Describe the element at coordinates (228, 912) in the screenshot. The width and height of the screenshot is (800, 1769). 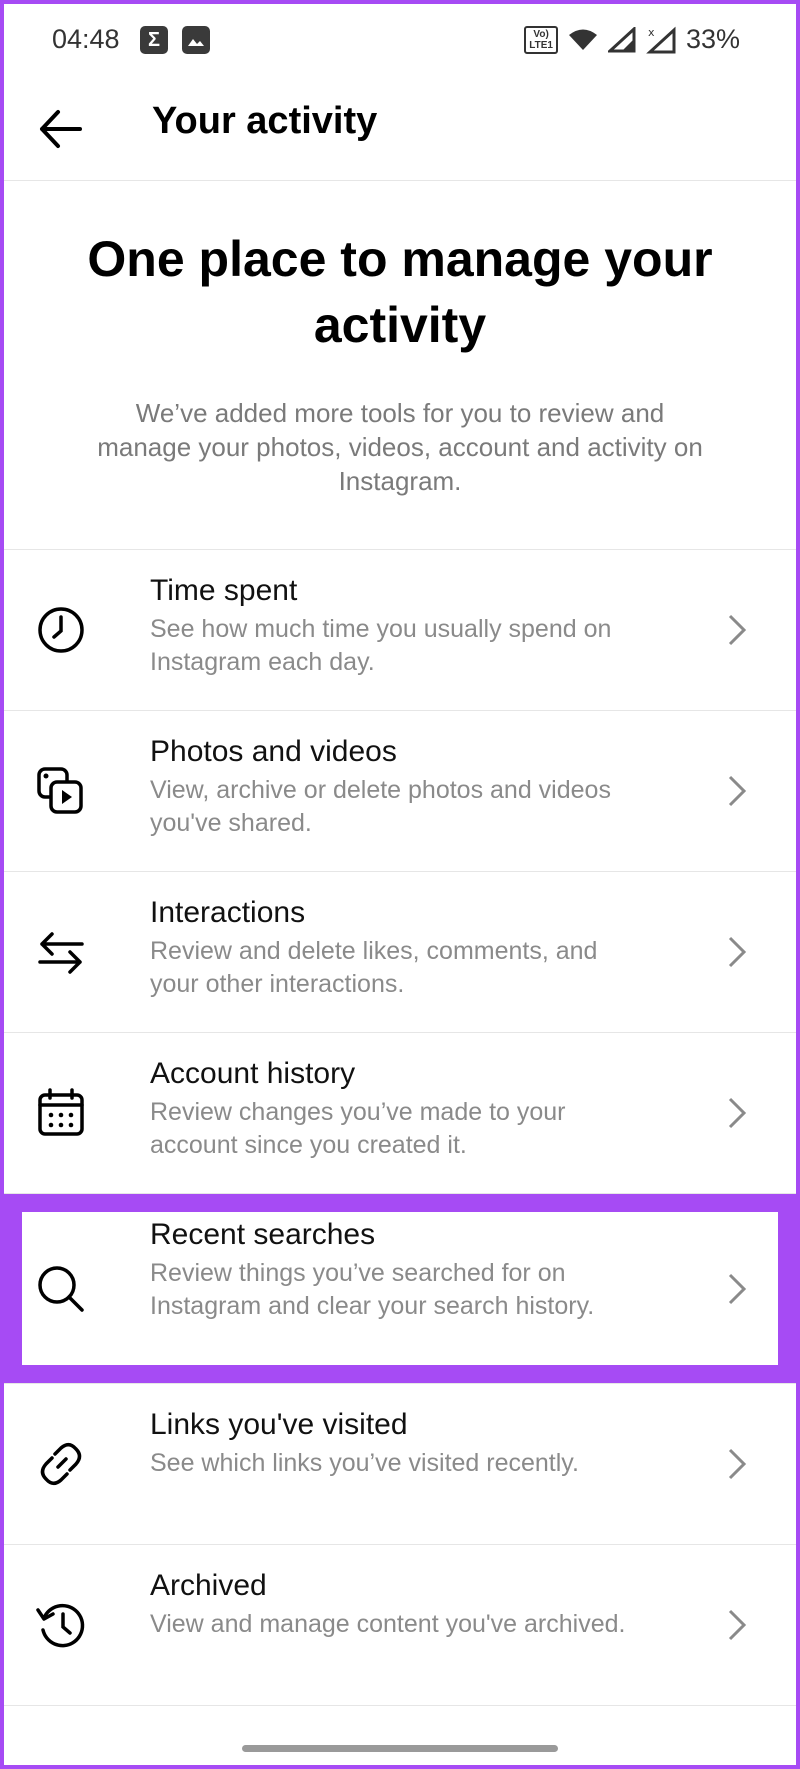
I see `menu-item-label: Interactions` at that location.